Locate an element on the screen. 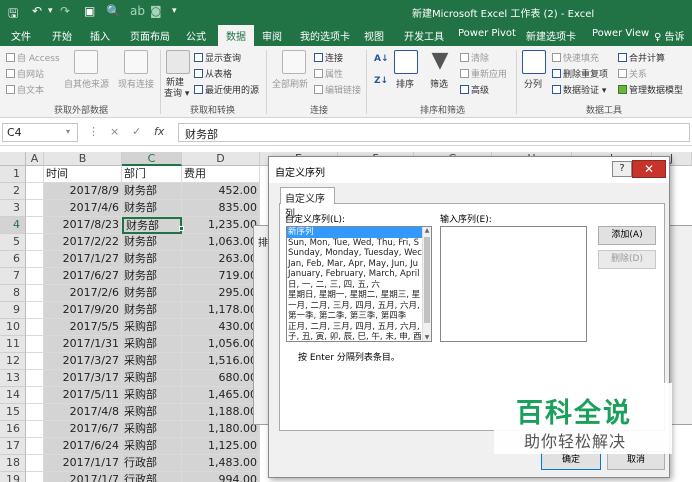 Image resolution: width=692 pixels, height=482 pixels. tab-page-layout: 页面布局 is located at coordinates (150, 35).